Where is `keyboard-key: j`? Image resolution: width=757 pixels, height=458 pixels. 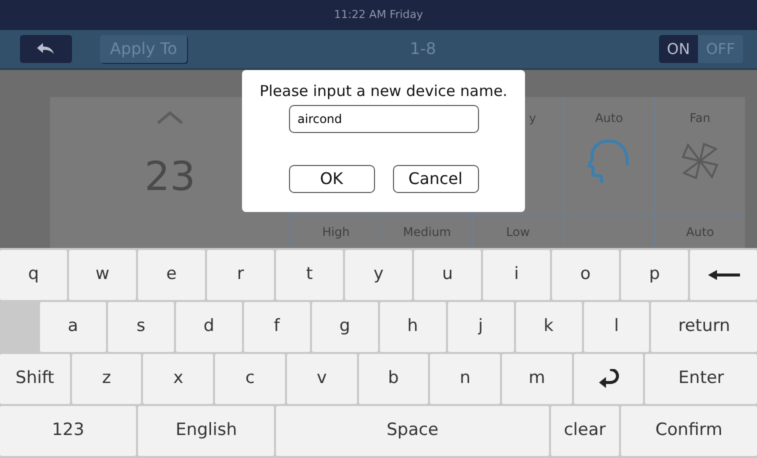 keyboard-key: j is located at coordinates (481, 327).